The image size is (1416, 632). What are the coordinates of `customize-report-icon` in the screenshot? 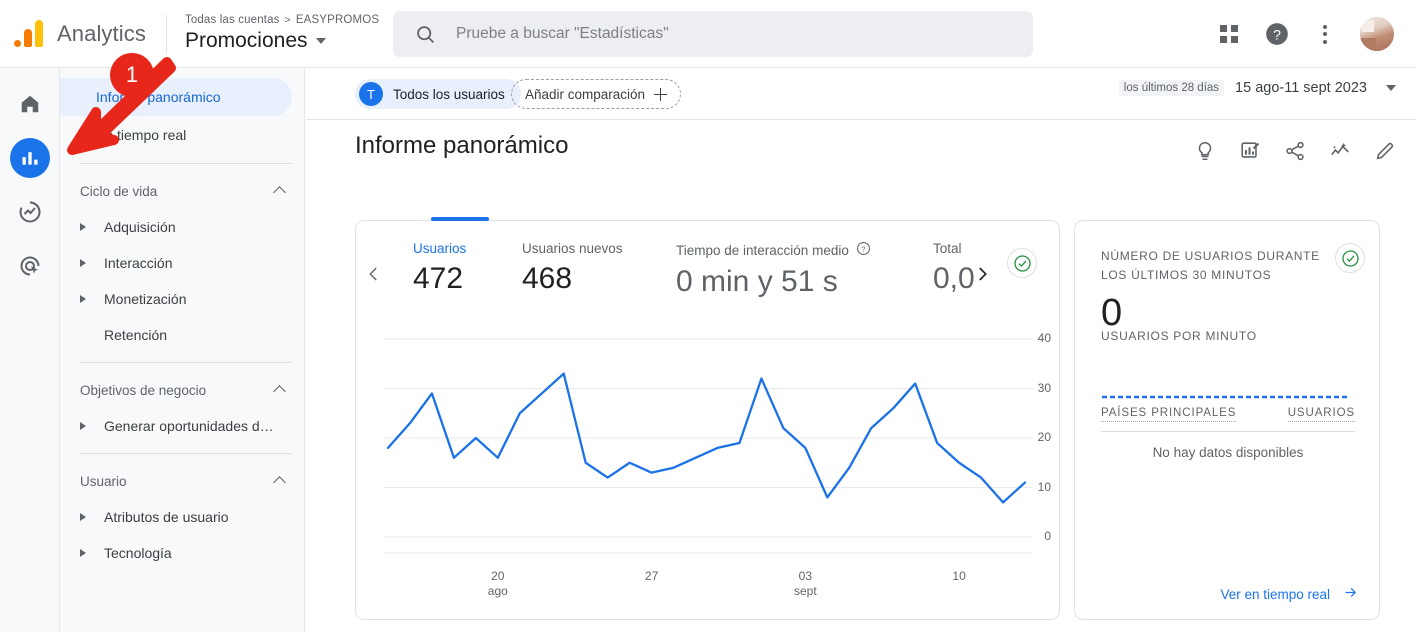 It's located at (1250, 151).